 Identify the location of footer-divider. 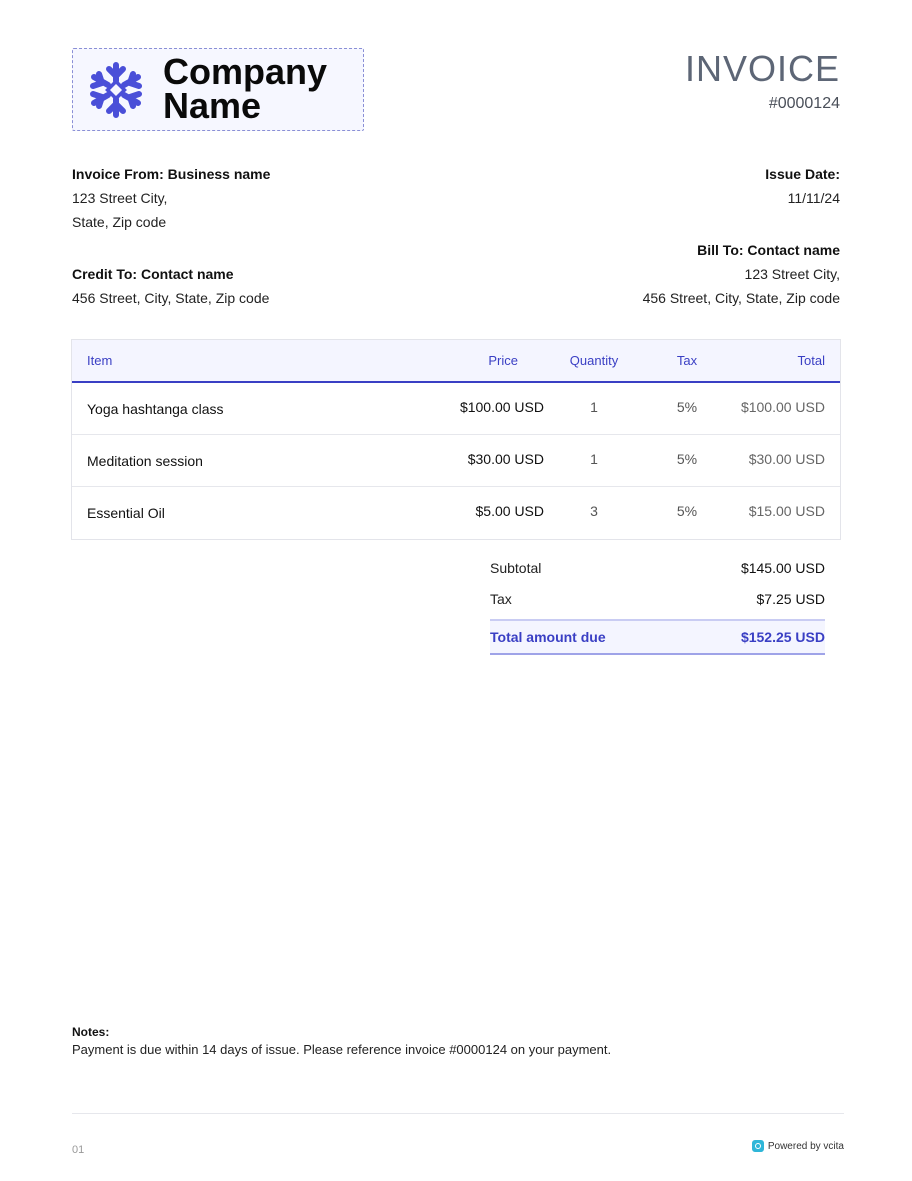
(458, 1113).